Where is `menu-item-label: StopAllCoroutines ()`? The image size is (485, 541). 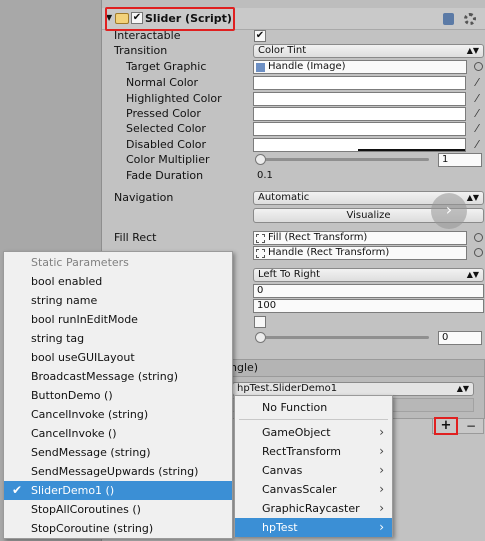 menu-item-label: StopAllCoroutines () is located at coordinates (86, 509).